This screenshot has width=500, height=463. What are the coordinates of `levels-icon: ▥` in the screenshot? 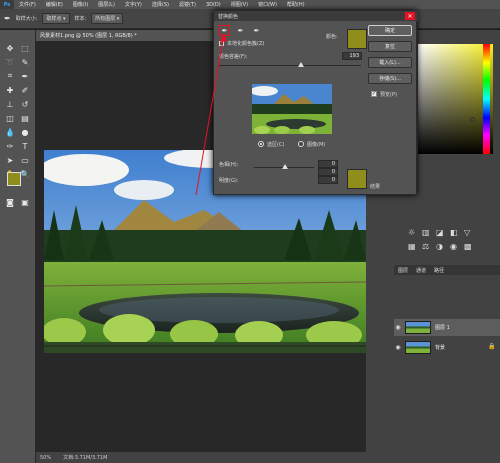 It's located at (426, 232).